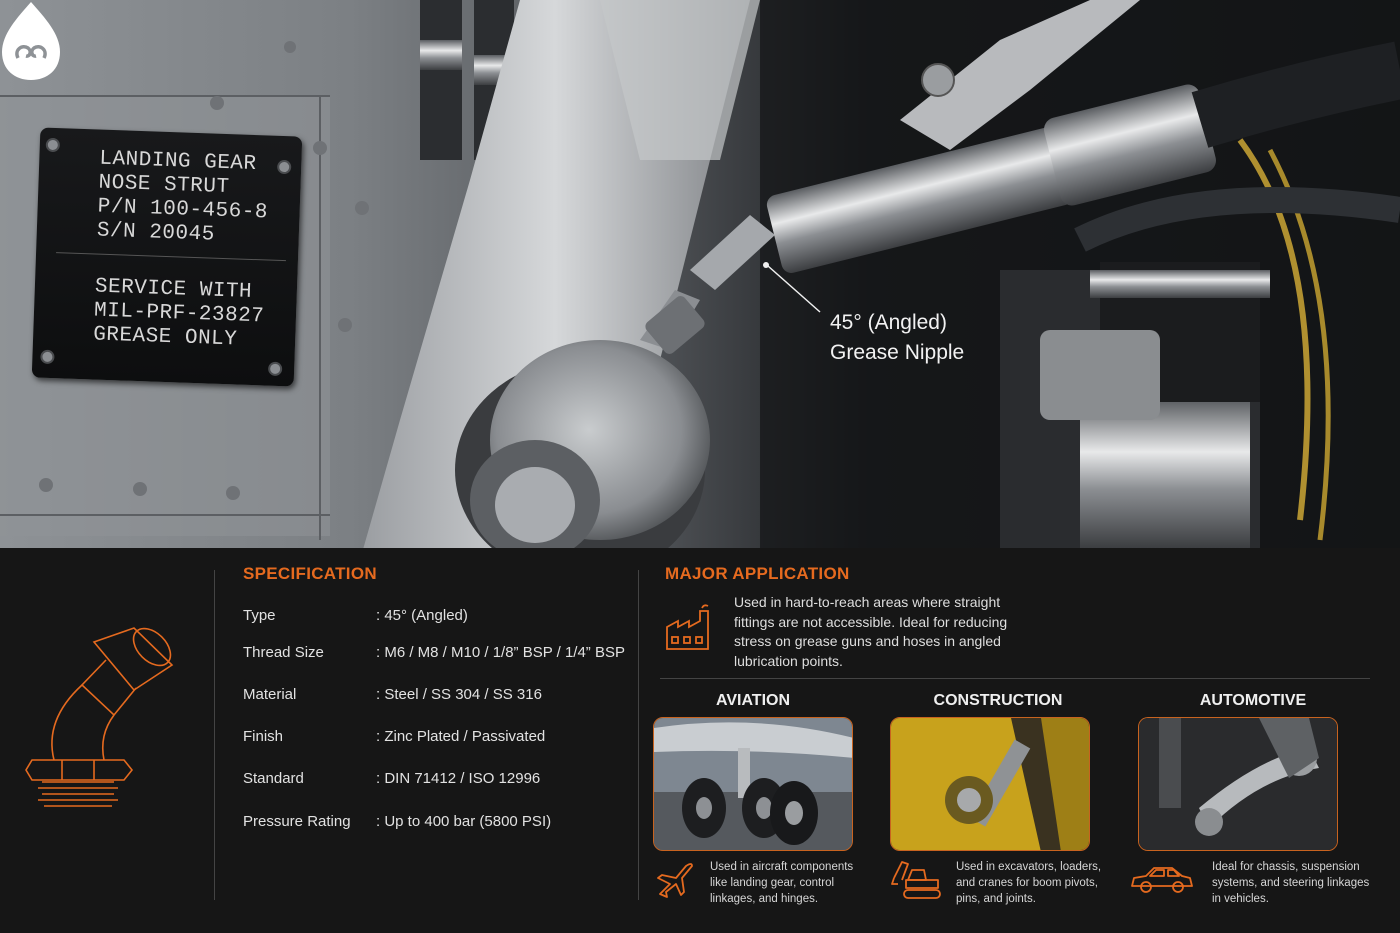 Image resolution: width=1400 pixels, height=933 pixels. Describe the element at coordinates (310, 573) in the screenshot. I see `specification-title: SPECIFICATION` at that location.